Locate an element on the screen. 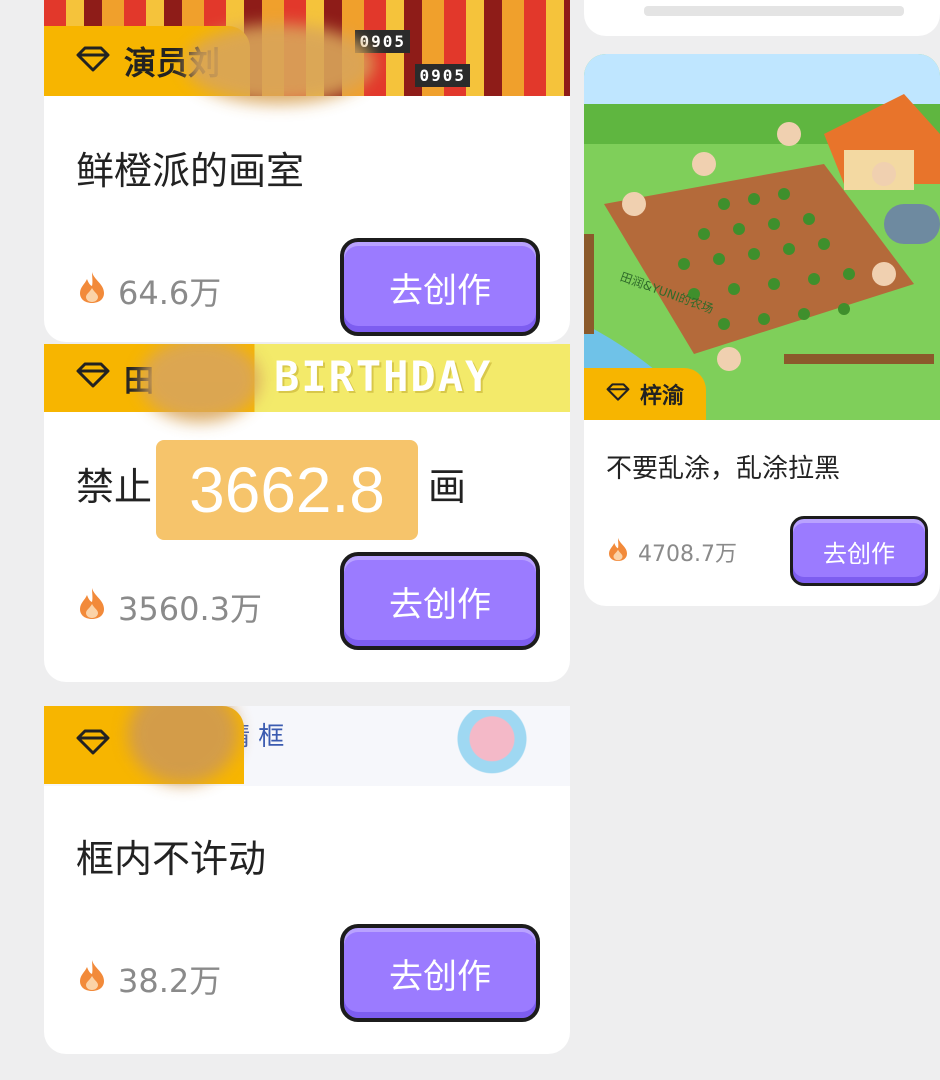  card-title-prefix: 禁止 is located at coordinates (114, 487).